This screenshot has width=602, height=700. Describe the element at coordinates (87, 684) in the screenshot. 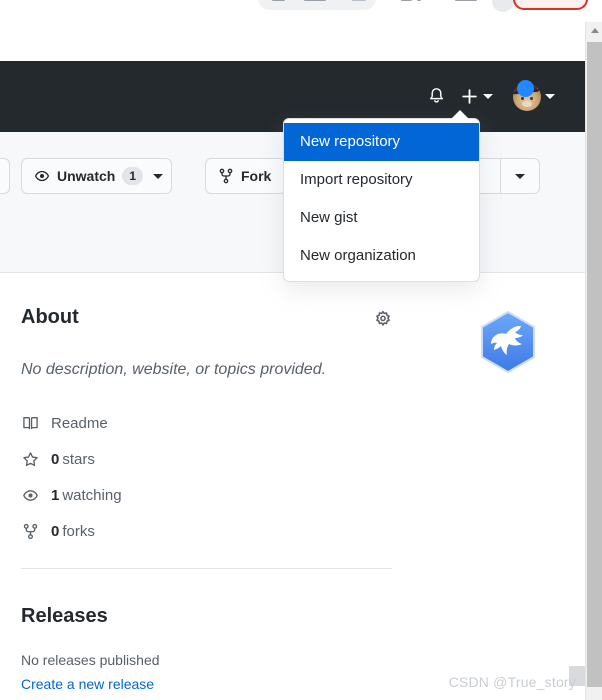

I see `create-new-release-link: Create a new release` at that location.